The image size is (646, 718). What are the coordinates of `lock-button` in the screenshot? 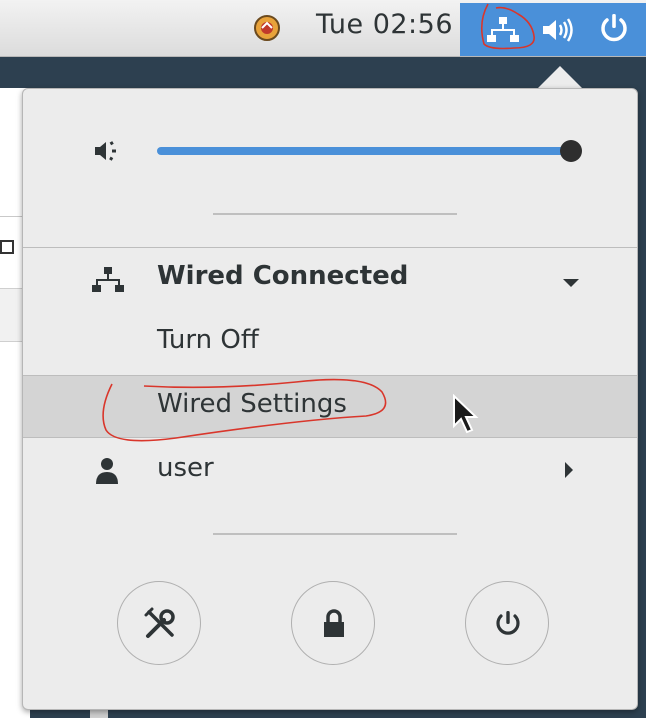 It's located at (333, 623).